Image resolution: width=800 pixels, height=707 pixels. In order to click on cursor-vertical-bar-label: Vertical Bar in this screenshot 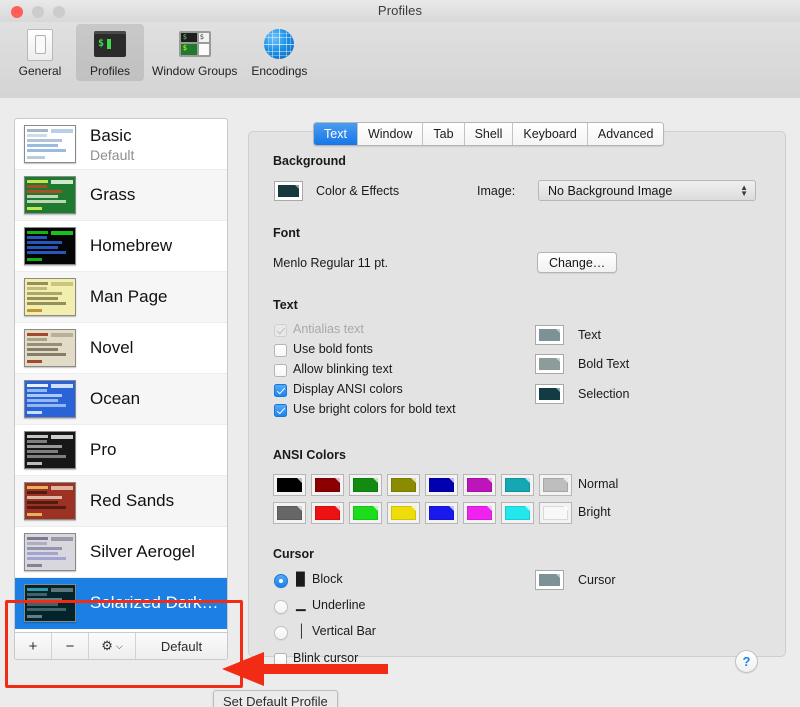, I will do `click(344, 631)`.